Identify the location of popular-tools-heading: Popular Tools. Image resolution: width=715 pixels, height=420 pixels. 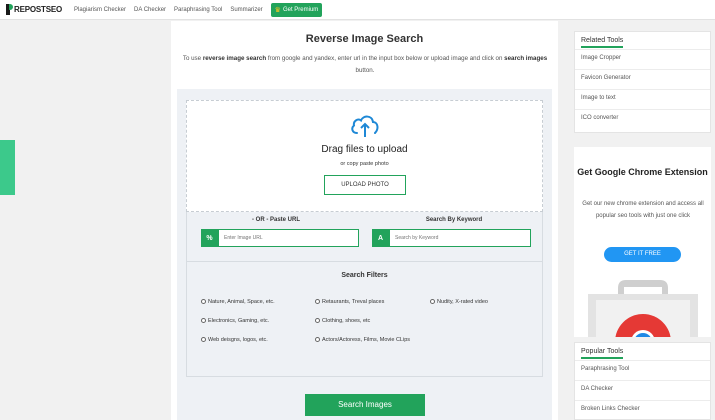
(602, 353).